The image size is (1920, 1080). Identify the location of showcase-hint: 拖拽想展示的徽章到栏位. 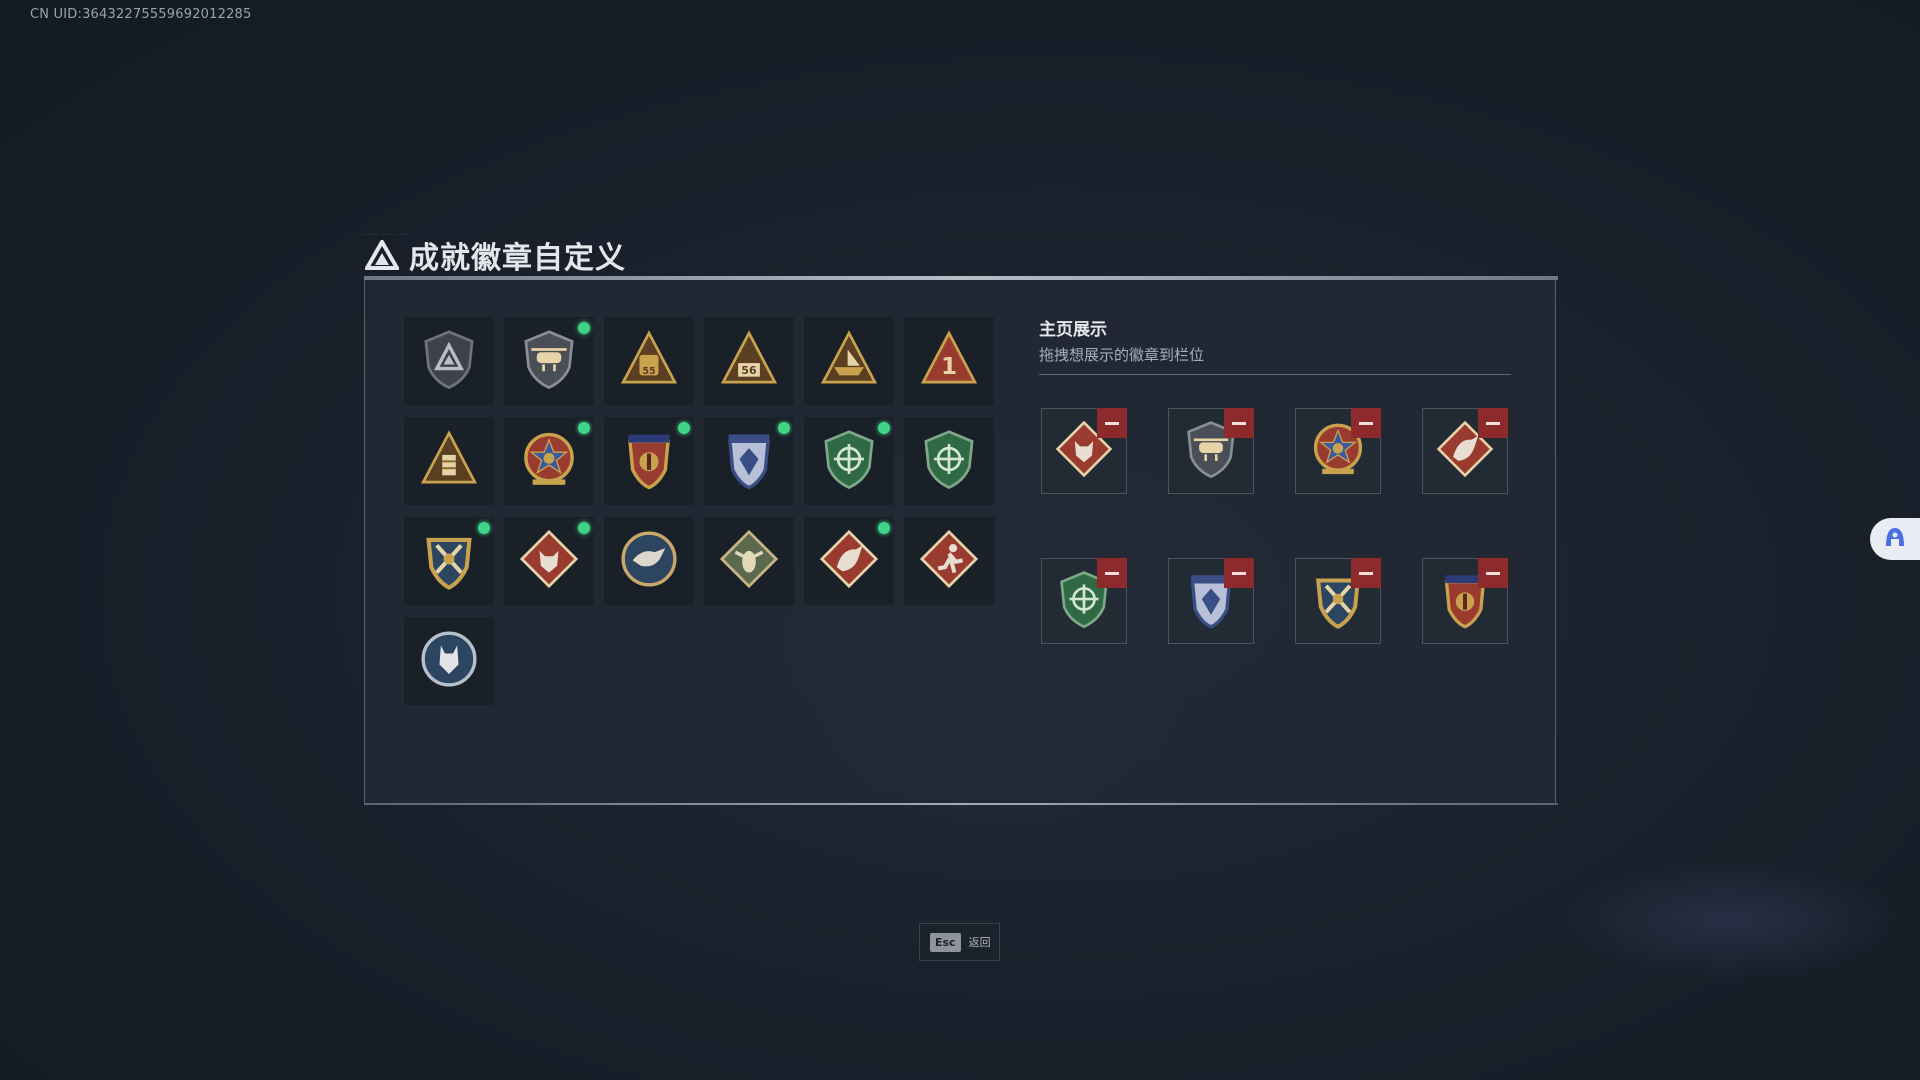
(1122, 355).